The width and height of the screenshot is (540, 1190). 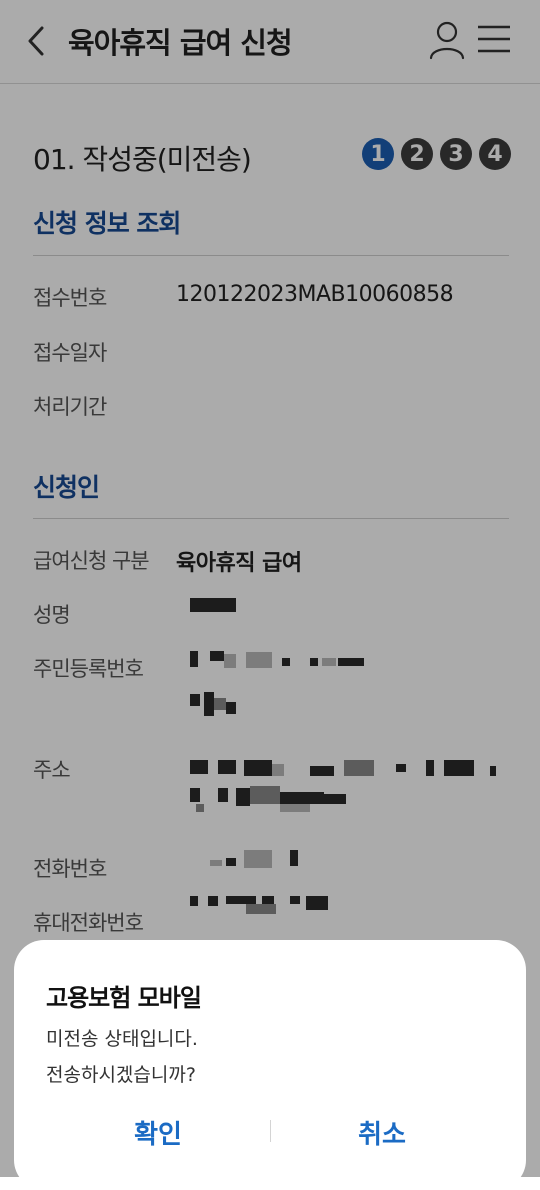 What do you see at coordinates (121, 1075) in the screenshot?
I see `dialog-message-line2: 전송하시겠습니까?` at bounding box center [121, 1075].